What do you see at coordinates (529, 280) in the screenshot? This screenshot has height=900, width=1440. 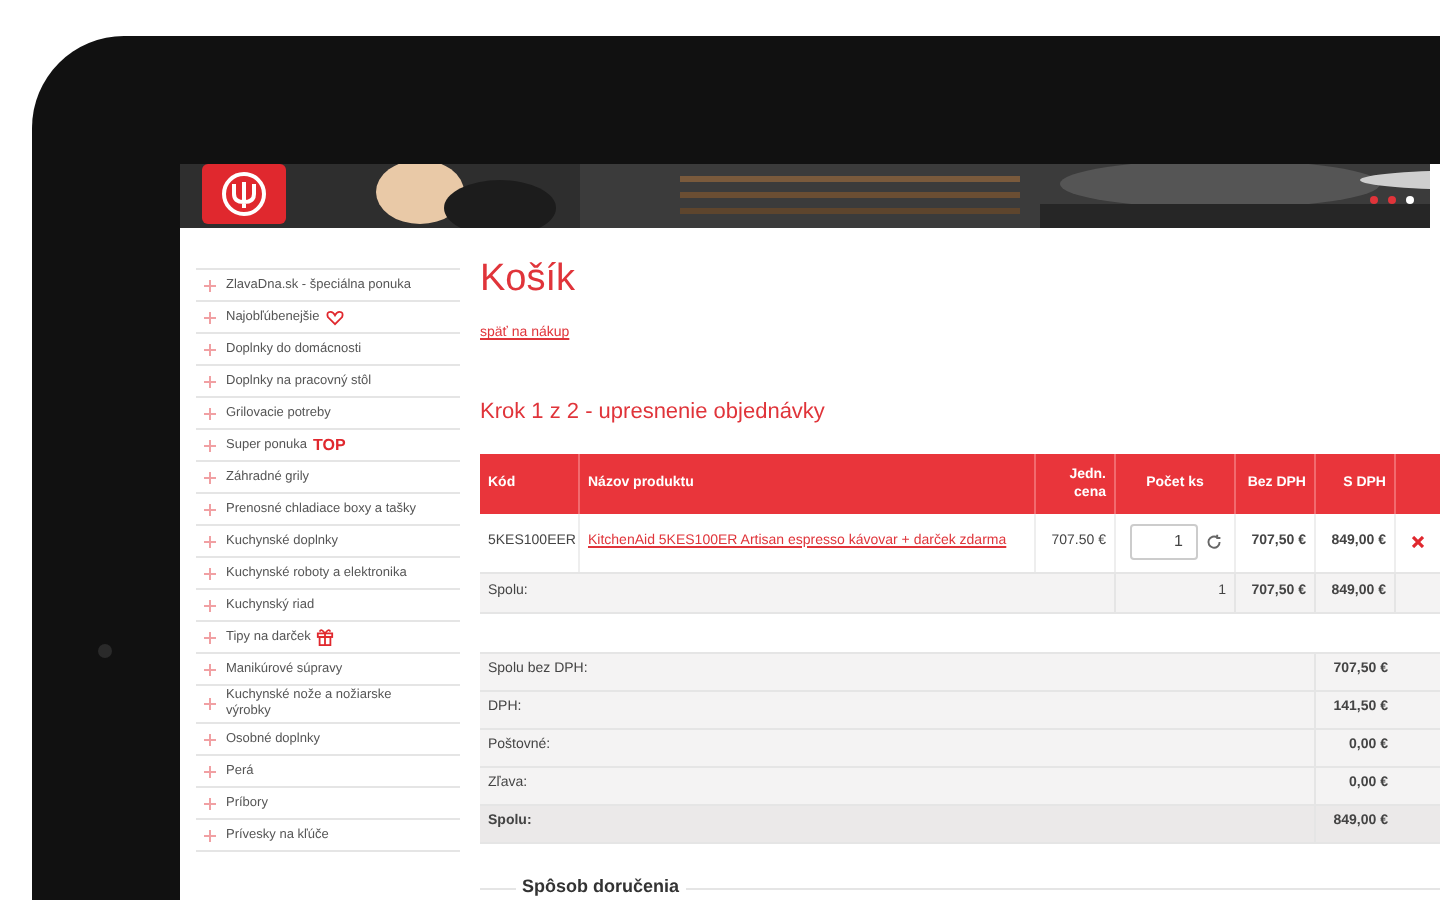 I see `page-title: Košík` at bounding box center [529, 280].